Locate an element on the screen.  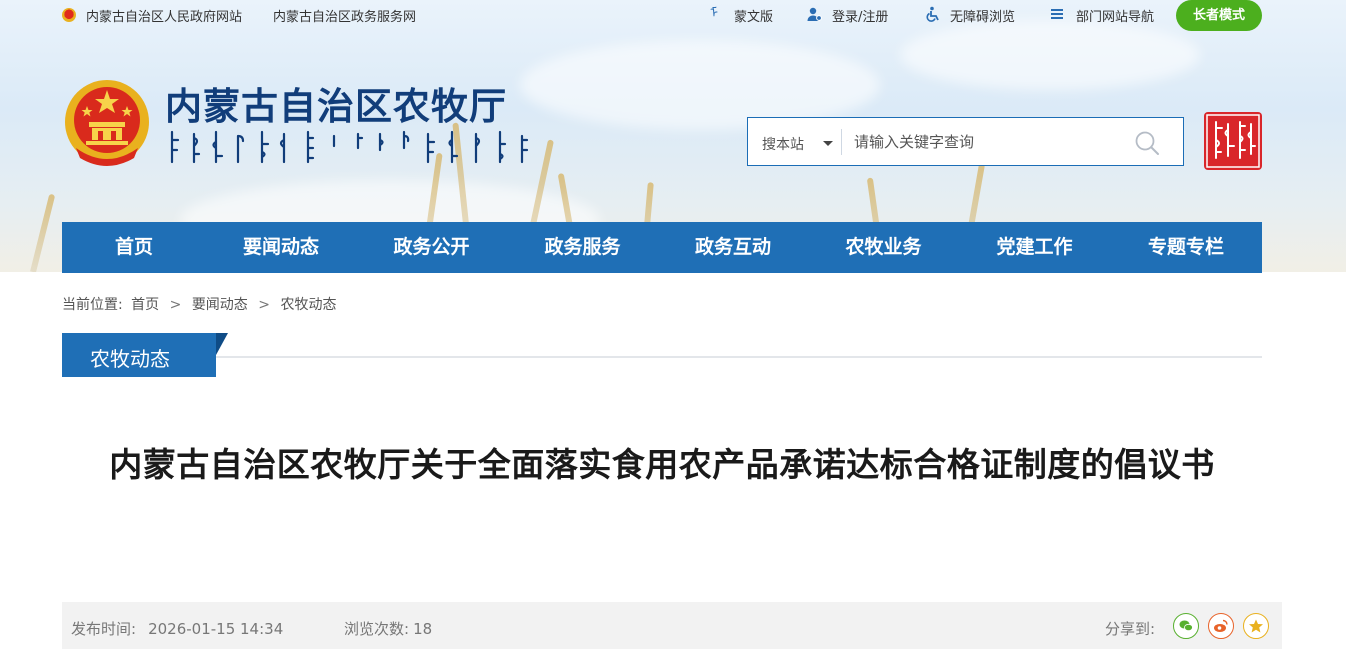
publish-info: 发布时间: 2026-01-15 14:34 is located at coordinates (177, 628).